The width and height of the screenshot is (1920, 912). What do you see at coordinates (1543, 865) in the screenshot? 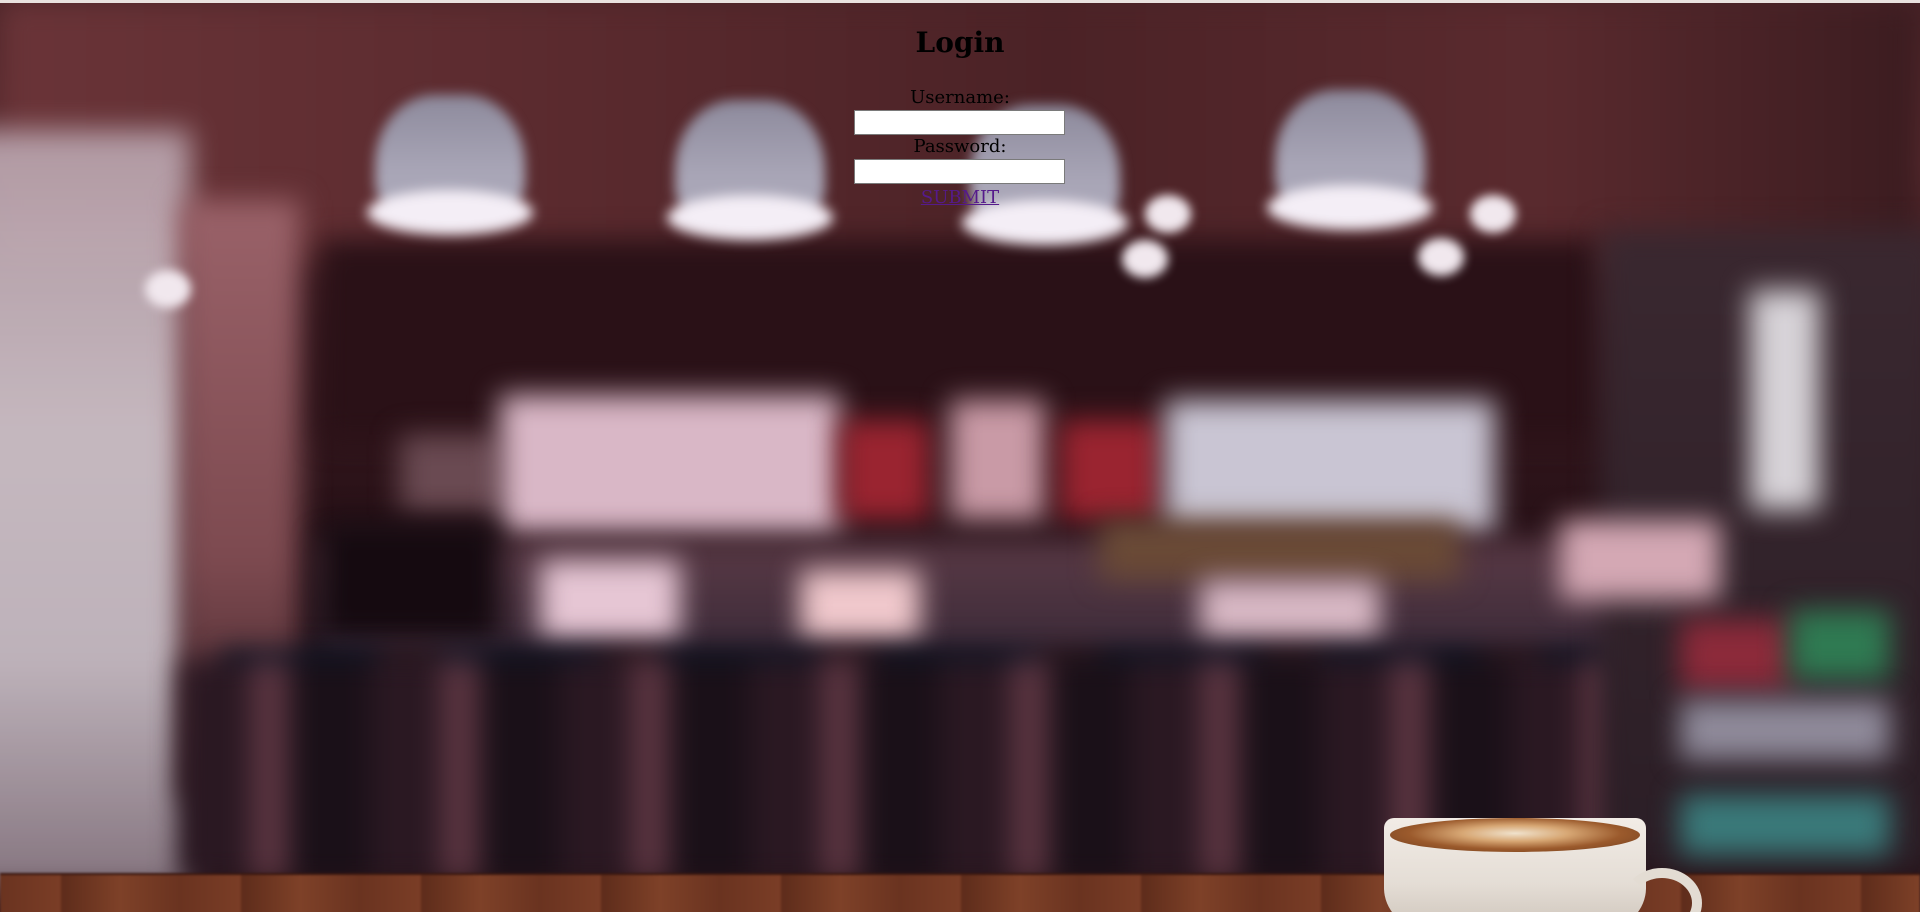
I see `coffee-cup-icon` at bounding box center [1543, 865].